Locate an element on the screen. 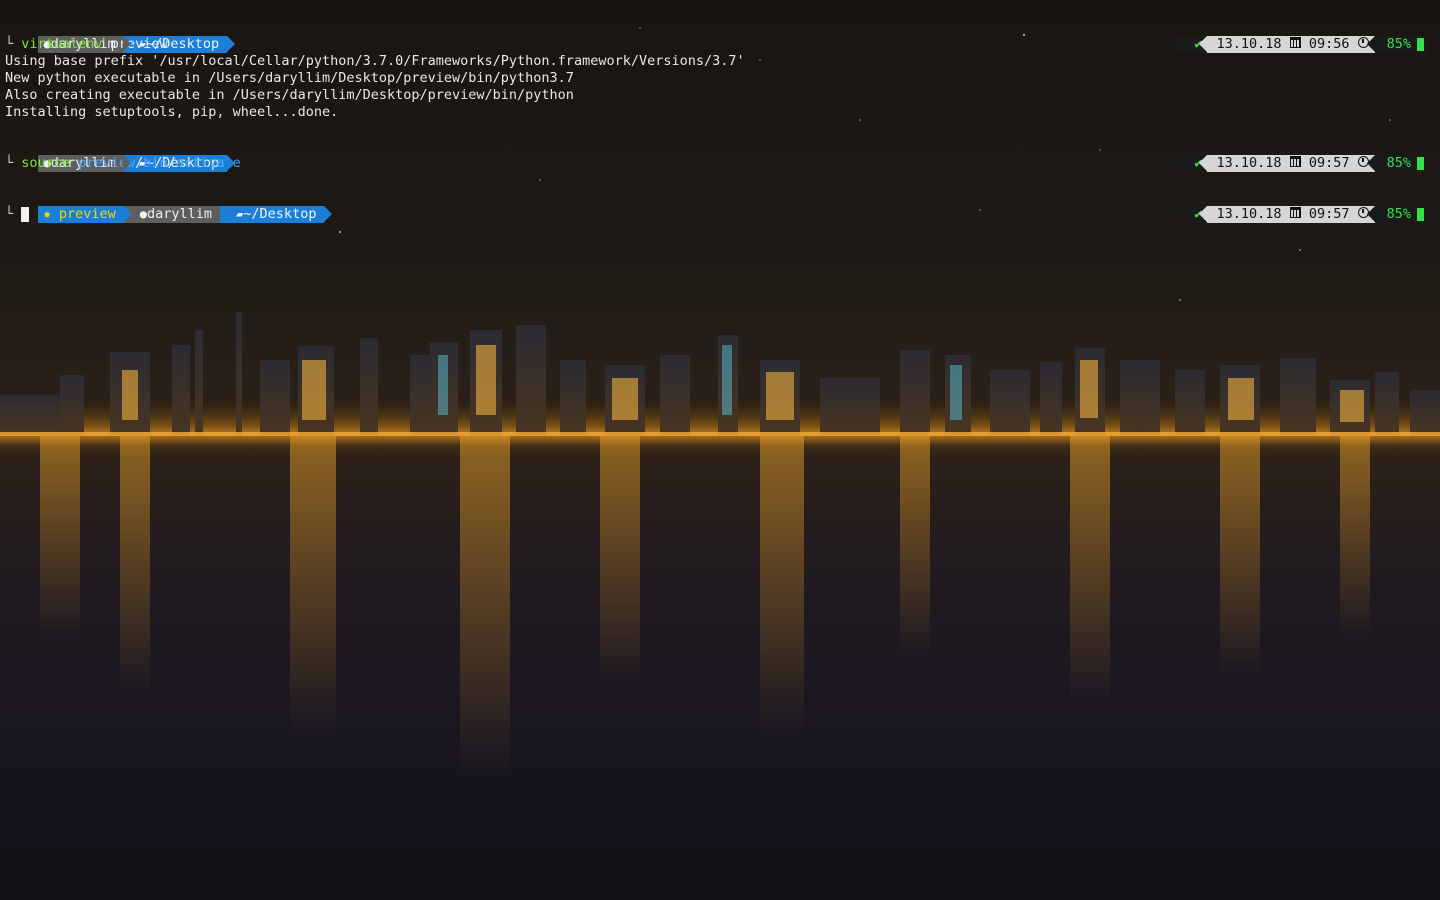 The image size is (1440, 900). prompt-line-1: ●daryllim ▰~/Desktop is located at coordinates (120, 36).